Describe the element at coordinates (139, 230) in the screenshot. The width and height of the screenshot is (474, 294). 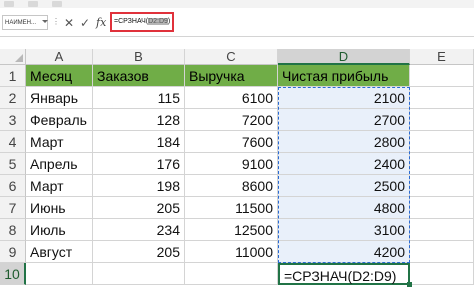
I see `cell-b8: 234` at that location.